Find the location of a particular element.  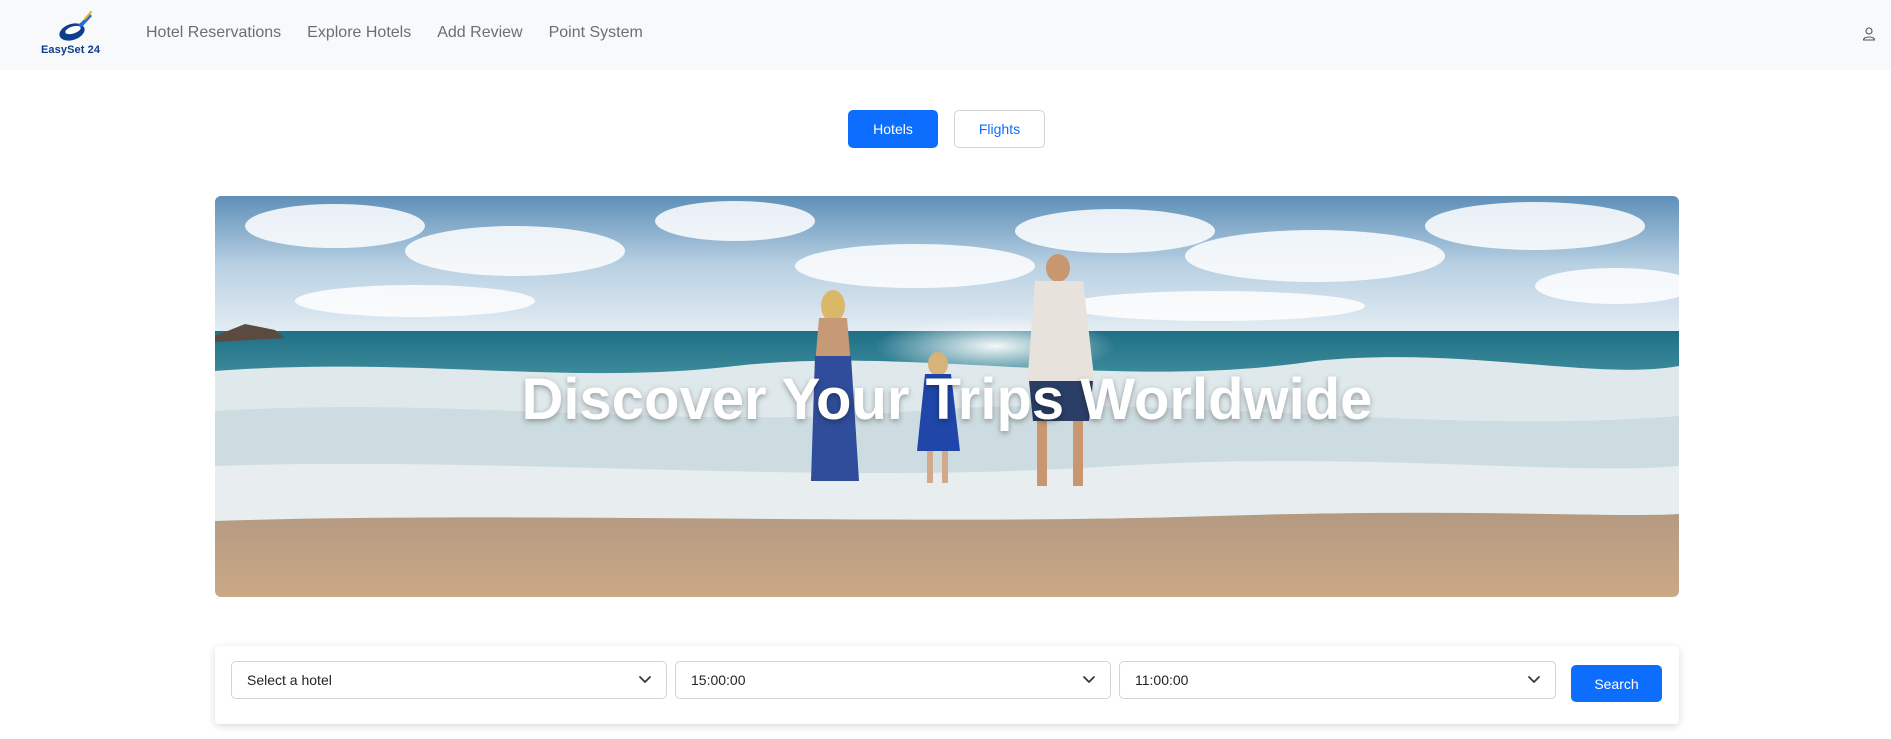

brand-logo: EasySet 24 is located at coordinates (72, 35).